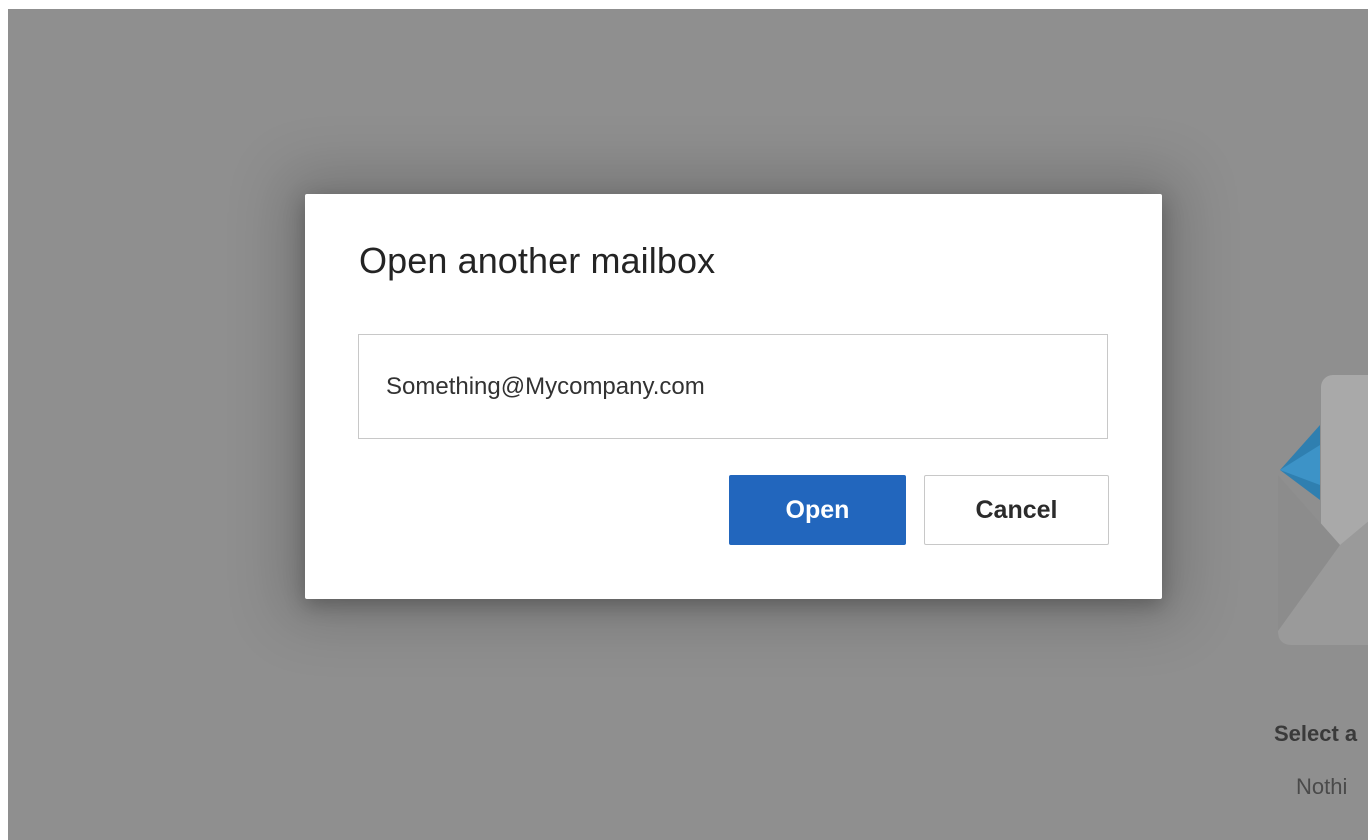 The image size is (1368, 840). What do you see at coordinates (1016, 510) in the screenshot?
I see `cancel-button: Cancel` at bounding box center [1016, 510].